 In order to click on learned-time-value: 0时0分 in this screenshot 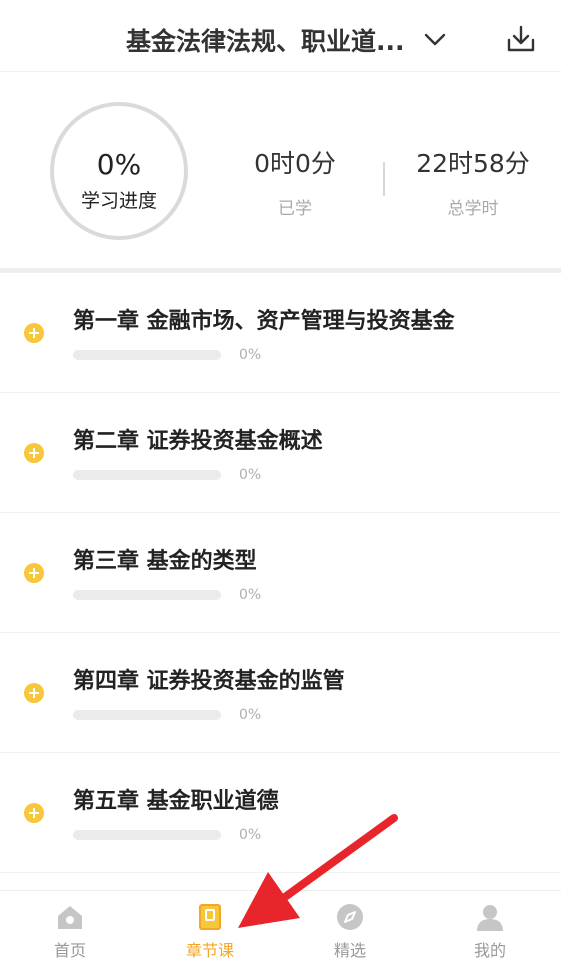, I will do `click(295, 163)`.